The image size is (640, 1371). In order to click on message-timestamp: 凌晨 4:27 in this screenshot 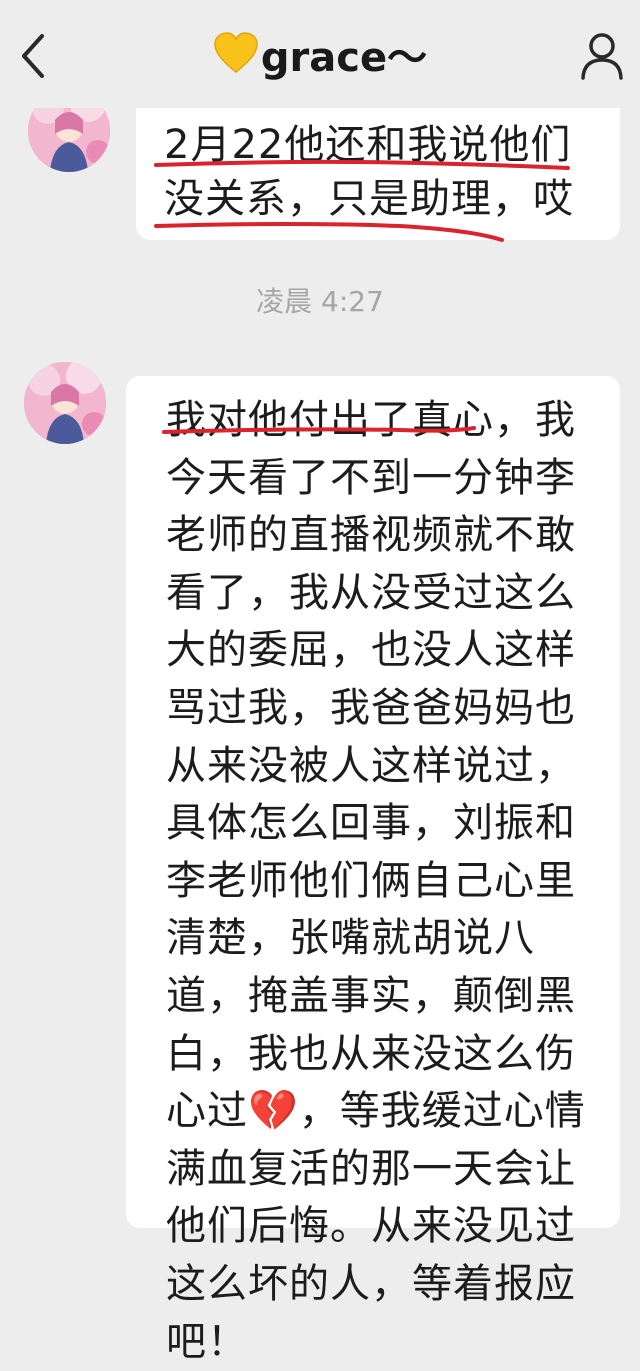, I will do `click(320, 301)`.